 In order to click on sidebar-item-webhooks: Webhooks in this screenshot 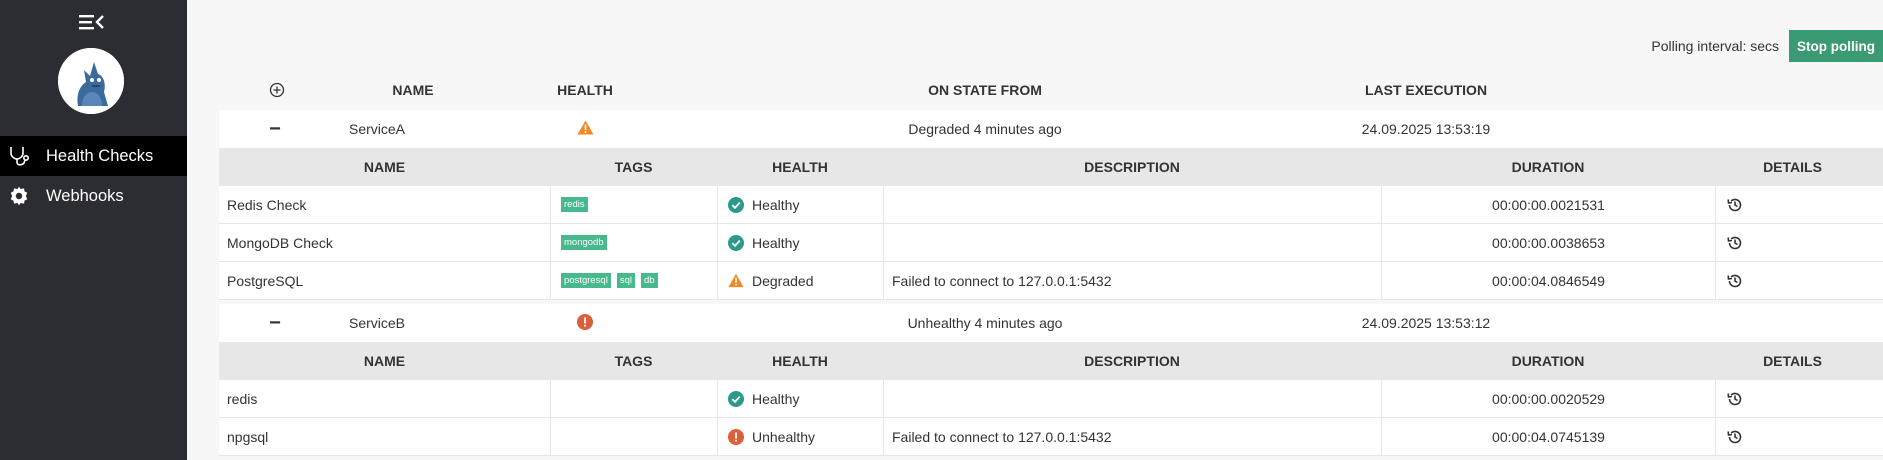, I will do `click(93, 196)`.